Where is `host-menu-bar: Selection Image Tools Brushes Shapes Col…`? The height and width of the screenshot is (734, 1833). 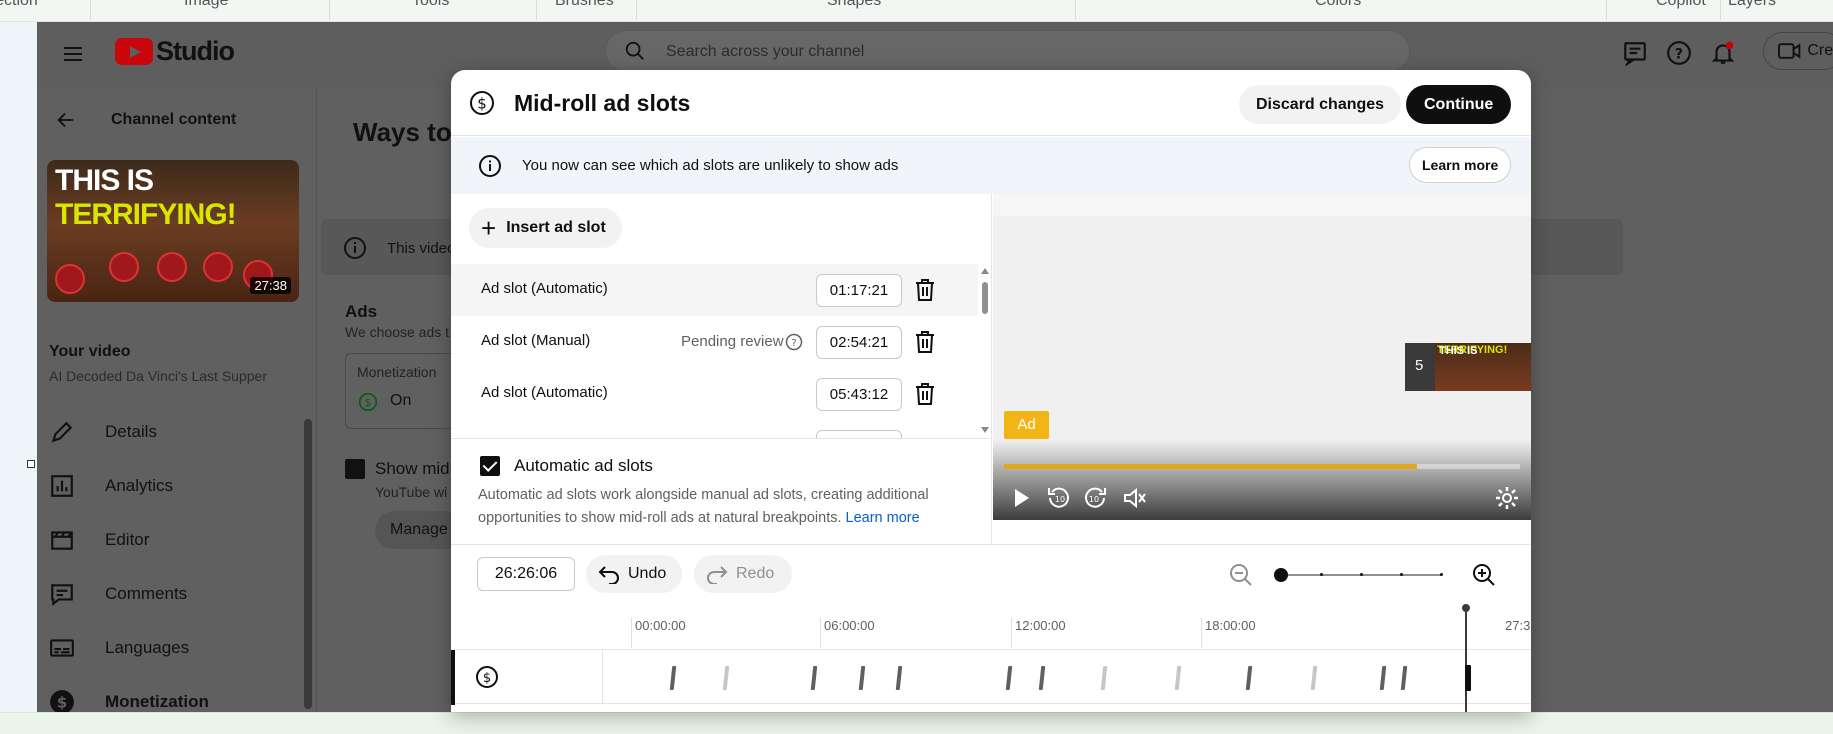
host-menu-bar: Selection Image Tools Brushes Shapes Col… is located at coordinates (916, 11).